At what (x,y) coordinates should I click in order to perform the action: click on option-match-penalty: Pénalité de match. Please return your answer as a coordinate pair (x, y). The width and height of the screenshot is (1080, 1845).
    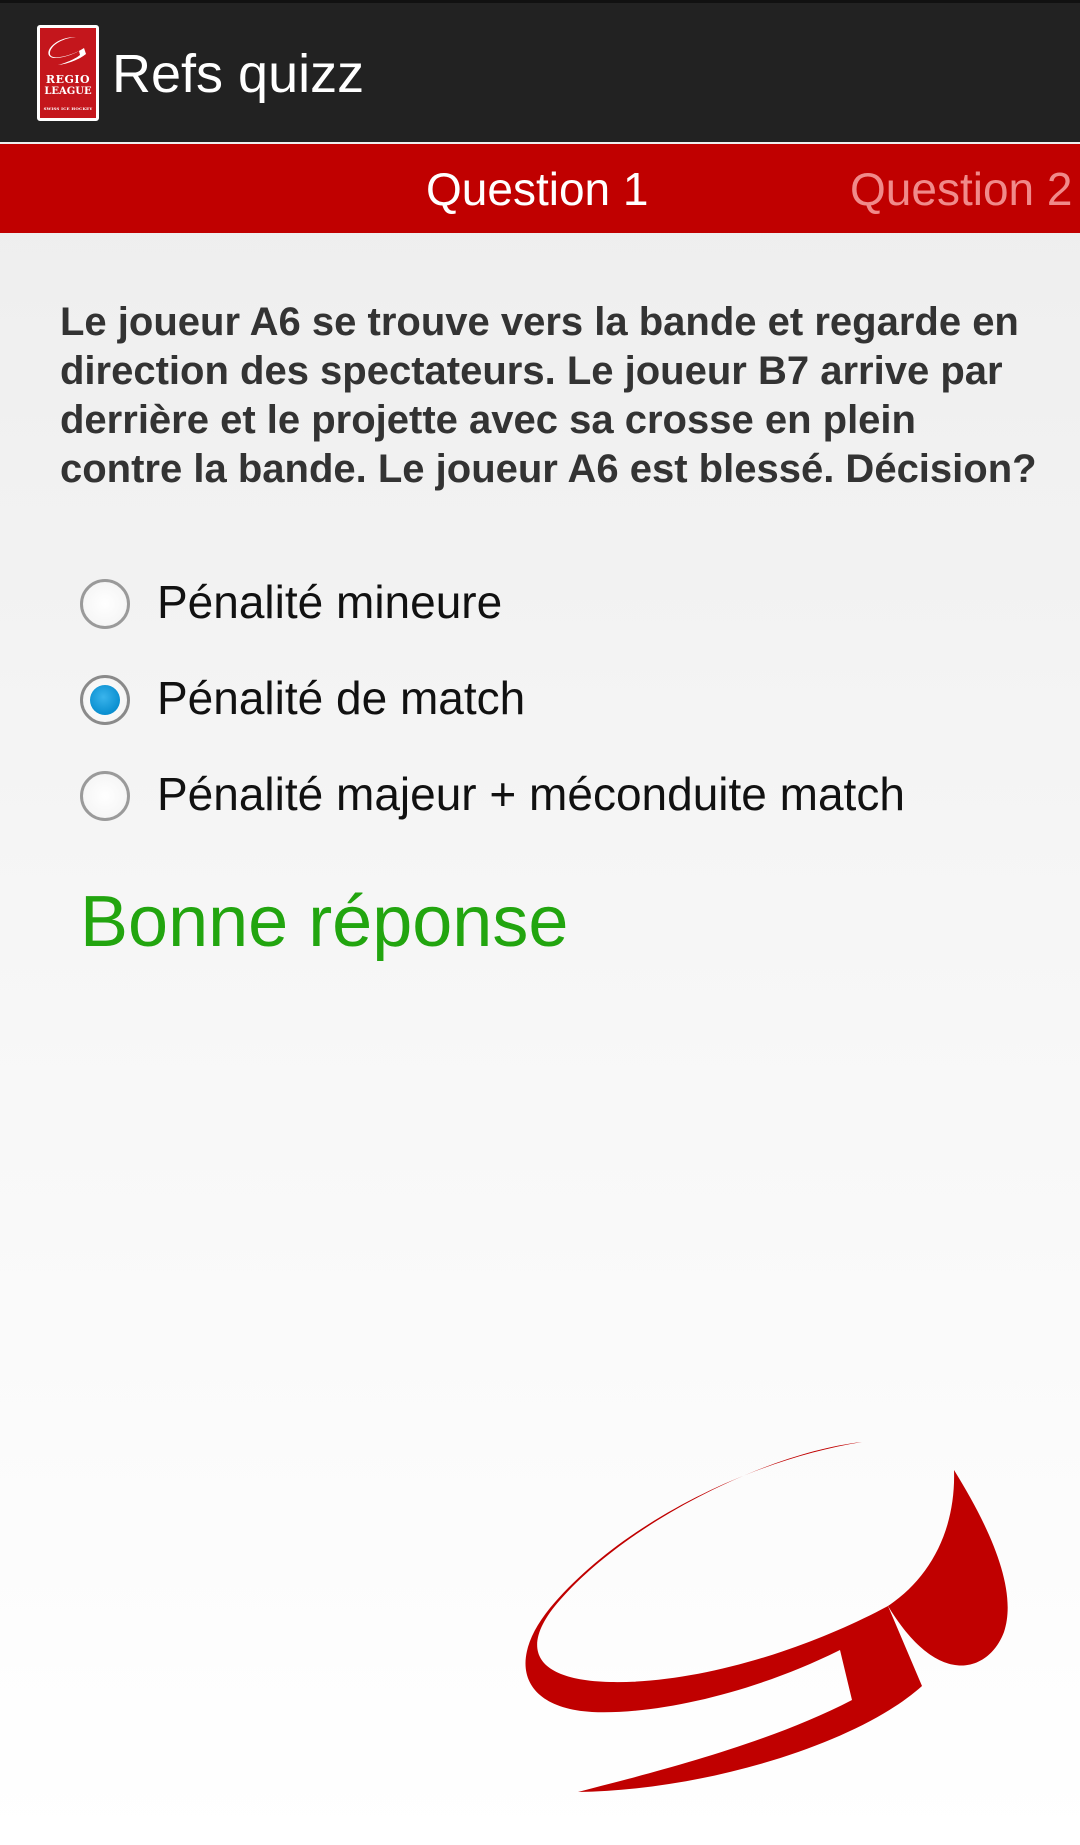
    Looking at the image, I should click on (558, 713).